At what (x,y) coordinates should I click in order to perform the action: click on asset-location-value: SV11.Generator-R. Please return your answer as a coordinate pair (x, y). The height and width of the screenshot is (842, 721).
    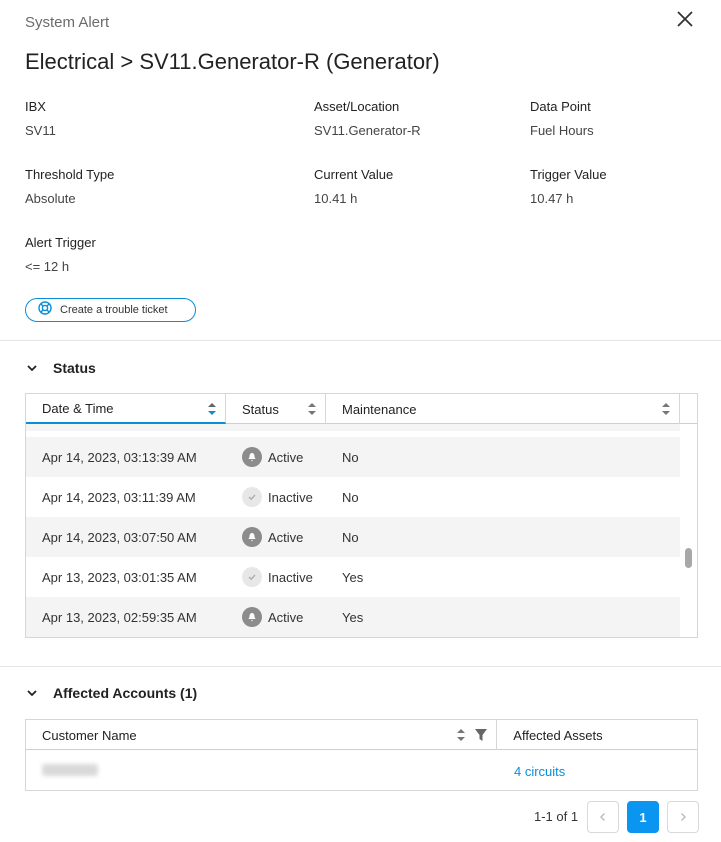
    Looking at the image, I should click on (367, 130).